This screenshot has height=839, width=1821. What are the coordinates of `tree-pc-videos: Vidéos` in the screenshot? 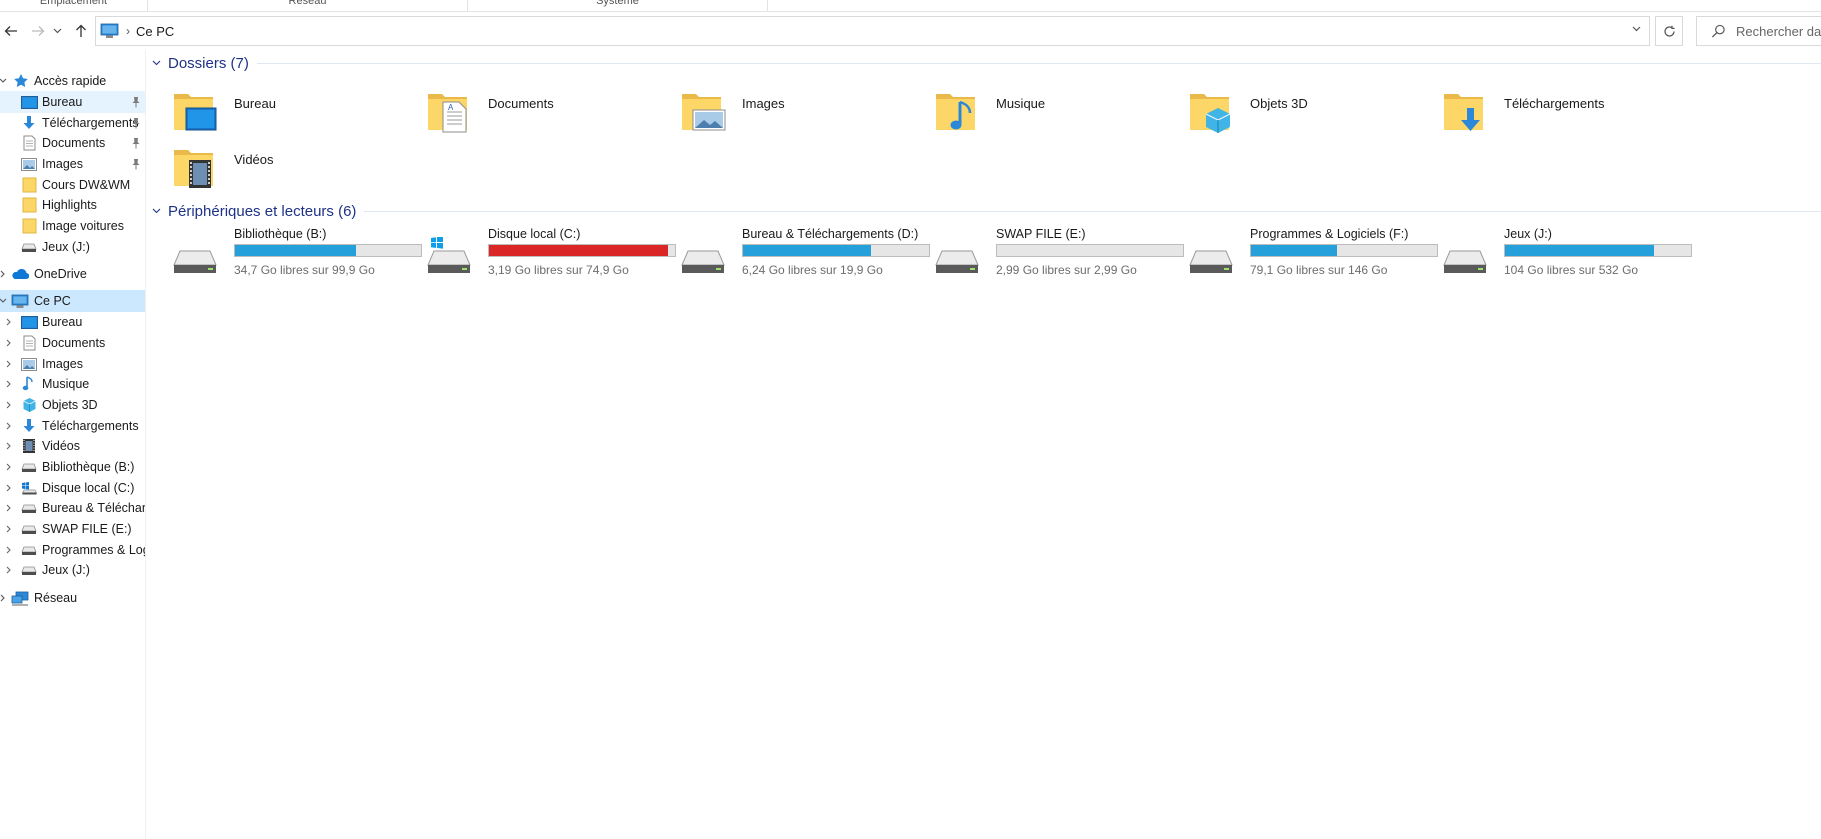 It's located at (72, 446).